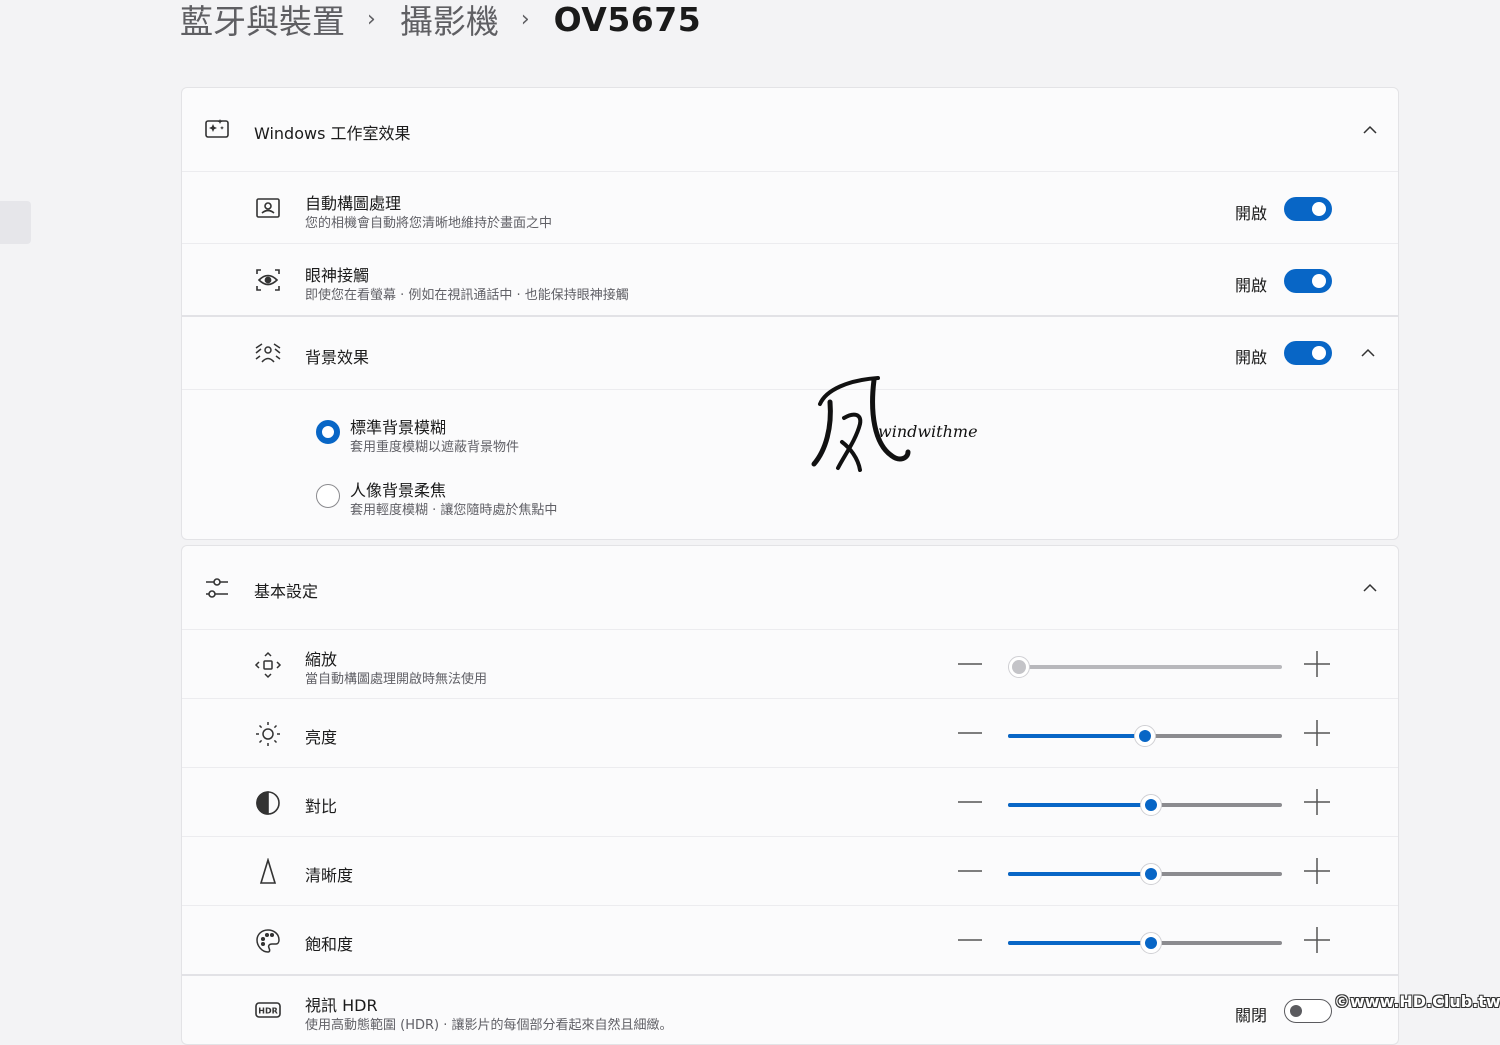  What do you see at coordinates (328, 496) in the screenshot?
I see `radio-portrait-blur` at bounding box center [328, 496].